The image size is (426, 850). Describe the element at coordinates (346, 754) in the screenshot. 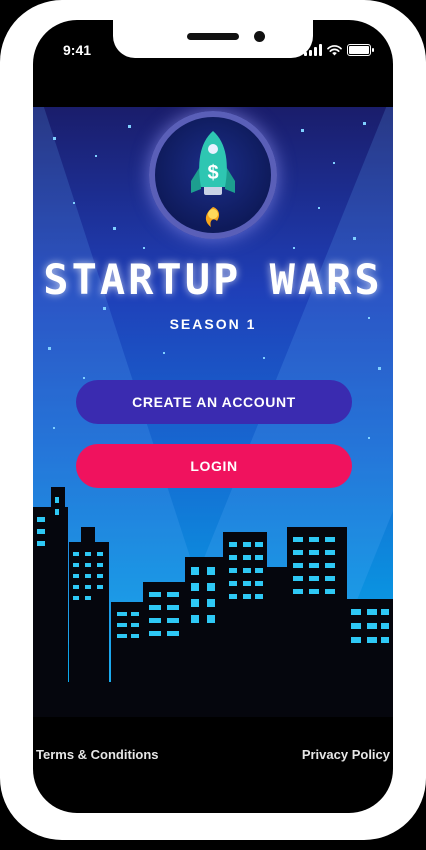

I see `privacy-policy-link: Privacy Policy` at that location.